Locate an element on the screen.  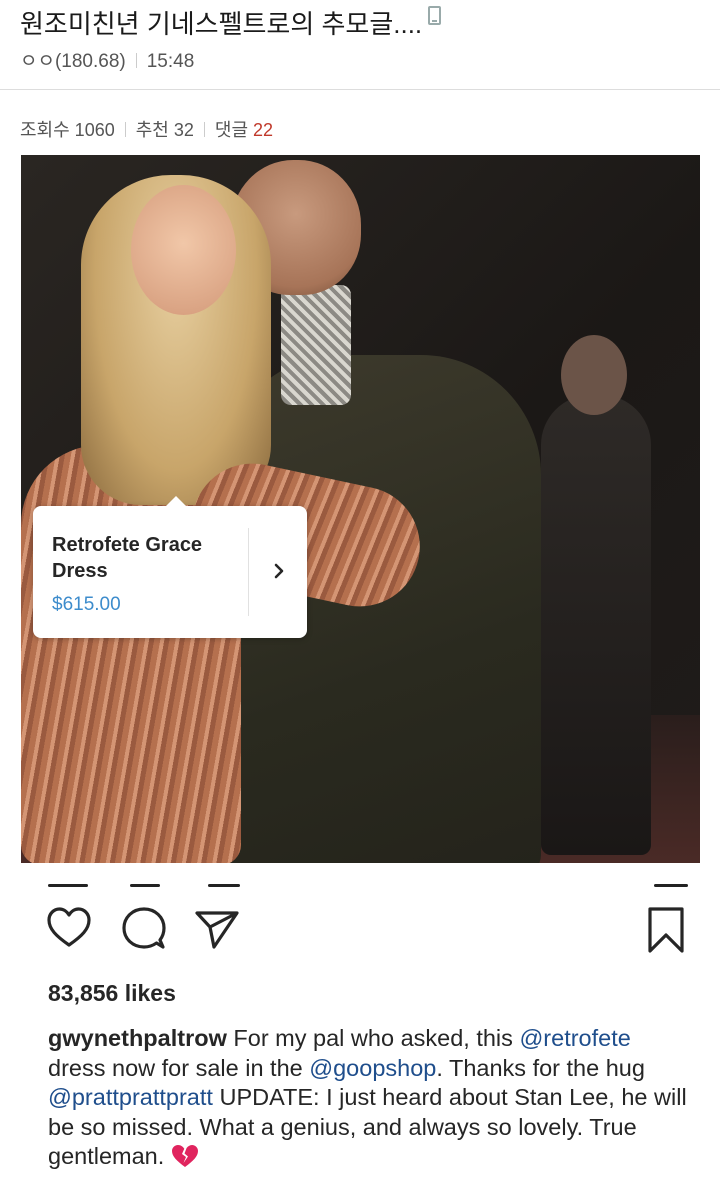
like-count: 83,856 likes is located at coordinates (112, 993).